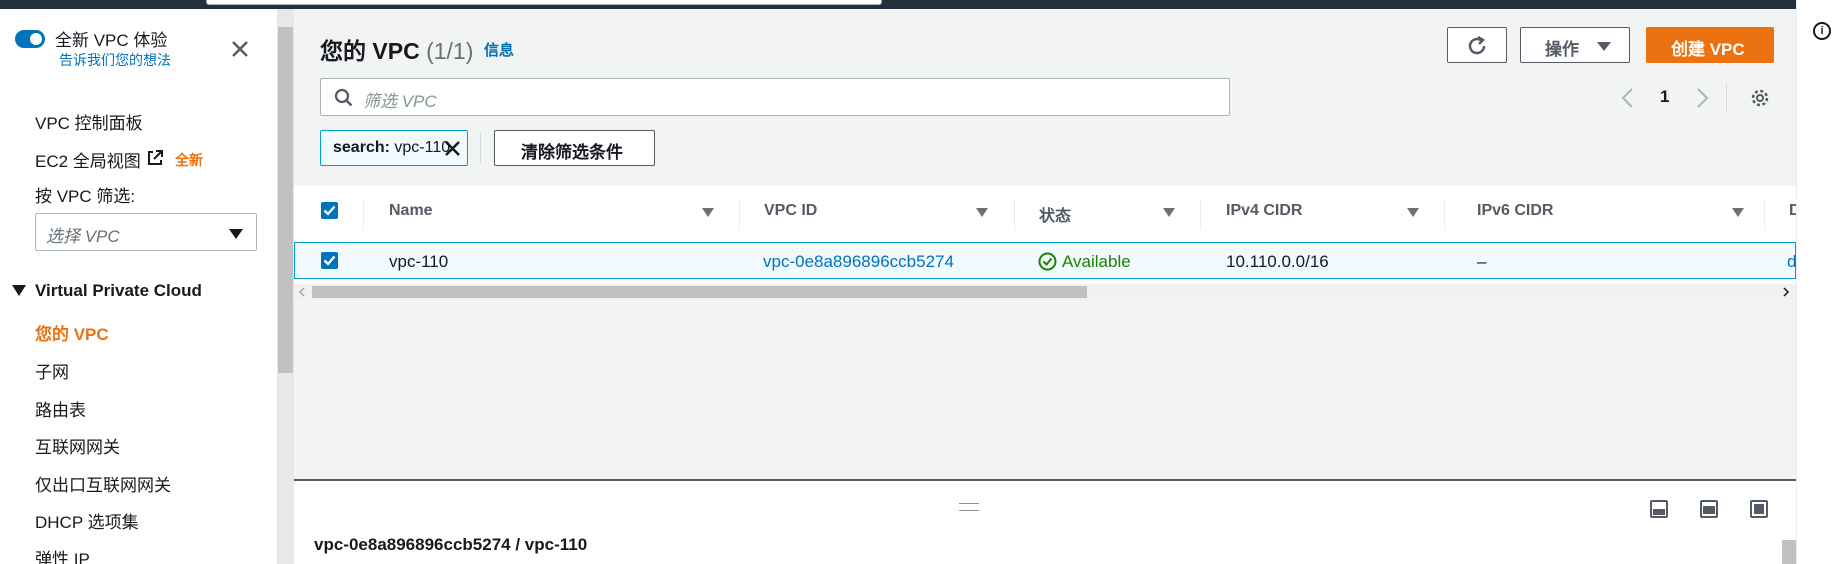  I want to click on nav-internet-gateways: 互联网网关, so click(77, 445).